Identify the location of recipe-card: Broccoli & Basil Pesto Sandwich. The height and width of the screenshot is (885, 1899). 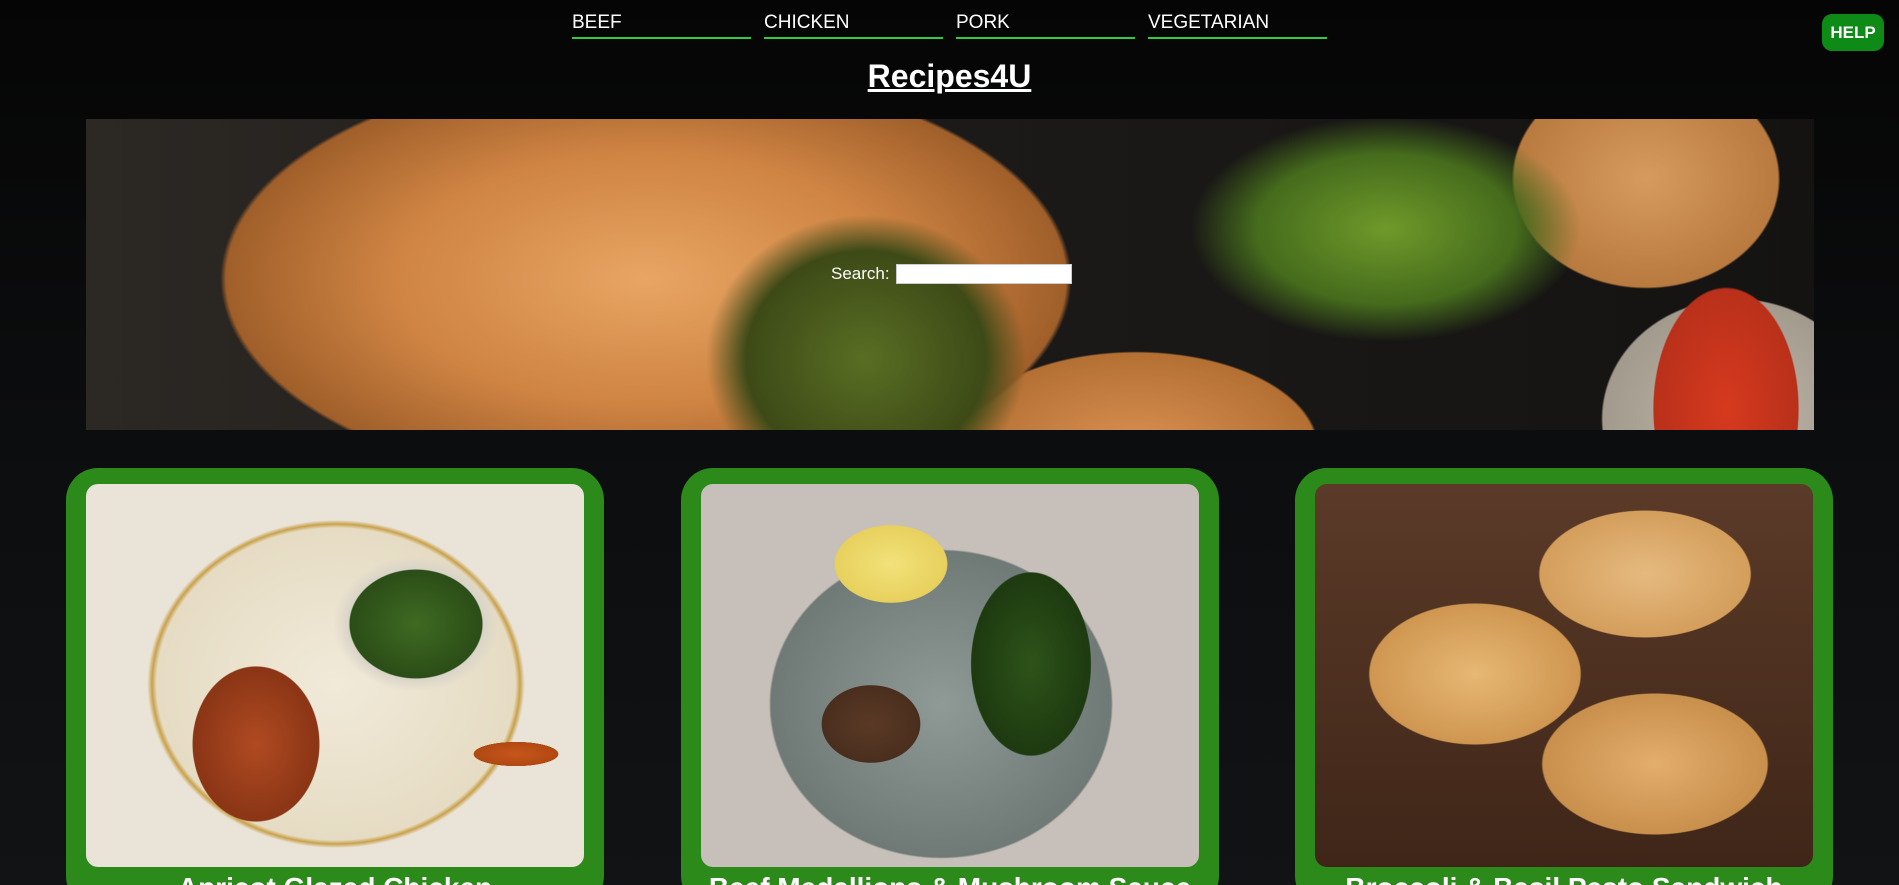
(1564, 676).